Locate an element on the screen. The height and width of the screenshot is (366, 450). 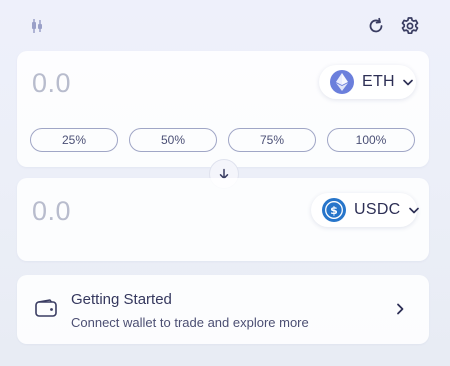
gear-icon is located at coordinates (410, 26).